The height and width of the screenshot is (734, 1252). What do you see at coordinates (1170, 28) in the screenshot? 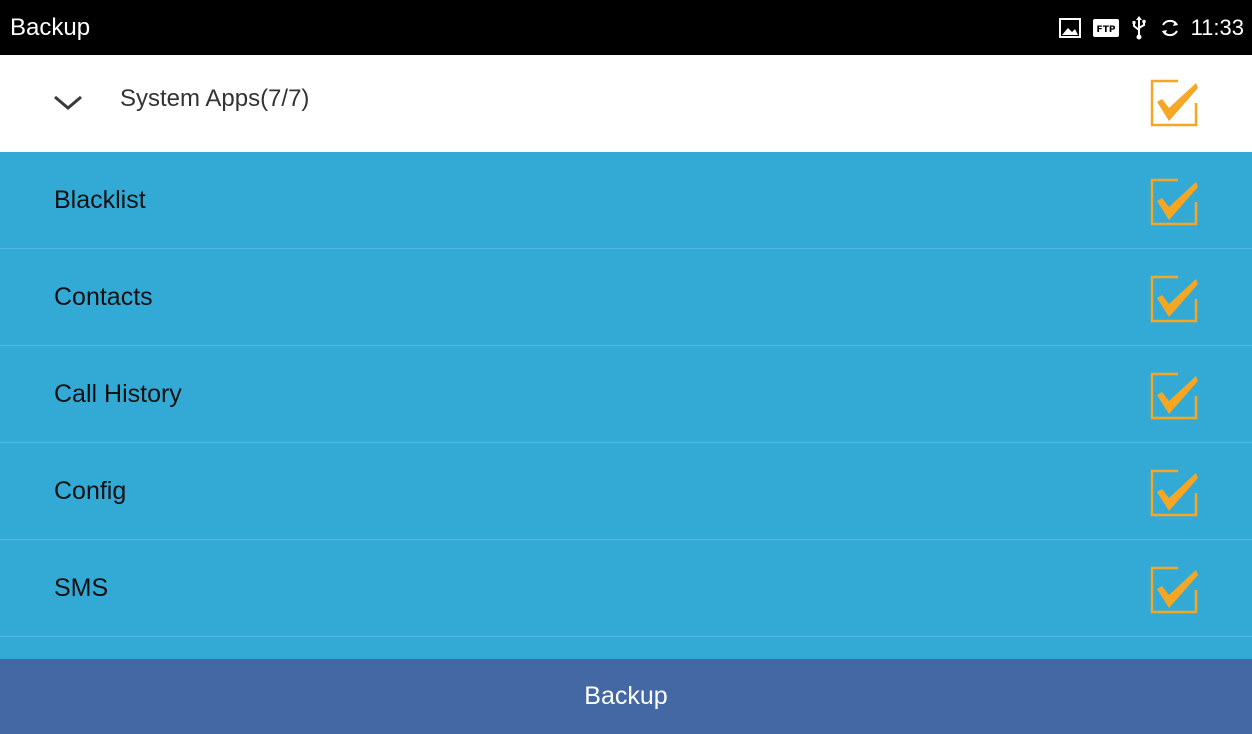
I see `sync-icon` at bounding box center [1170, 28].